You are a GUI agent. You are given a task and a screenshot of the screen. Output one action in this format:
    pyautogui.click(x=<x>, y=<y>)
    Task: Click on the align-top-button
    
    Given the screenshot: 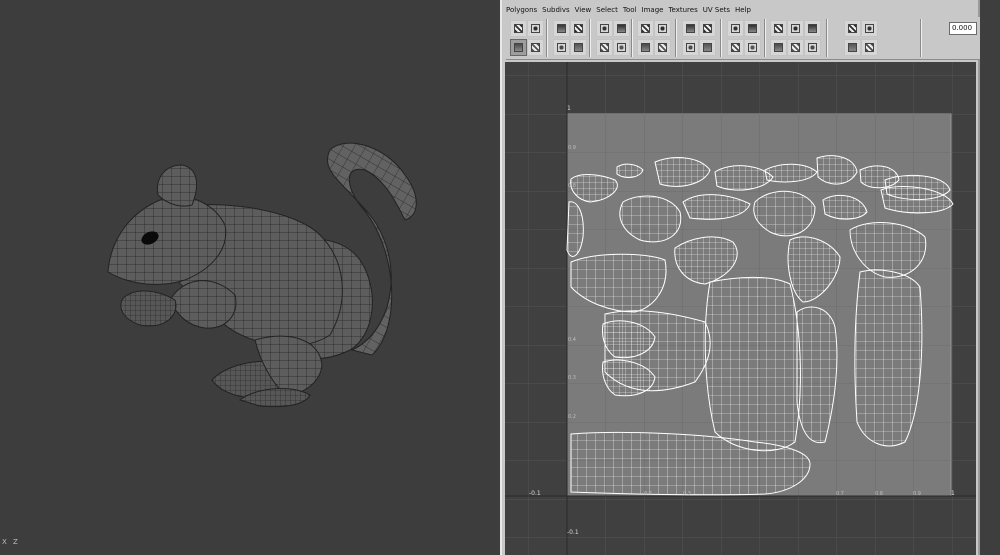 What is the action you would take?
    pyautogui.click(x=778, y=28)
    